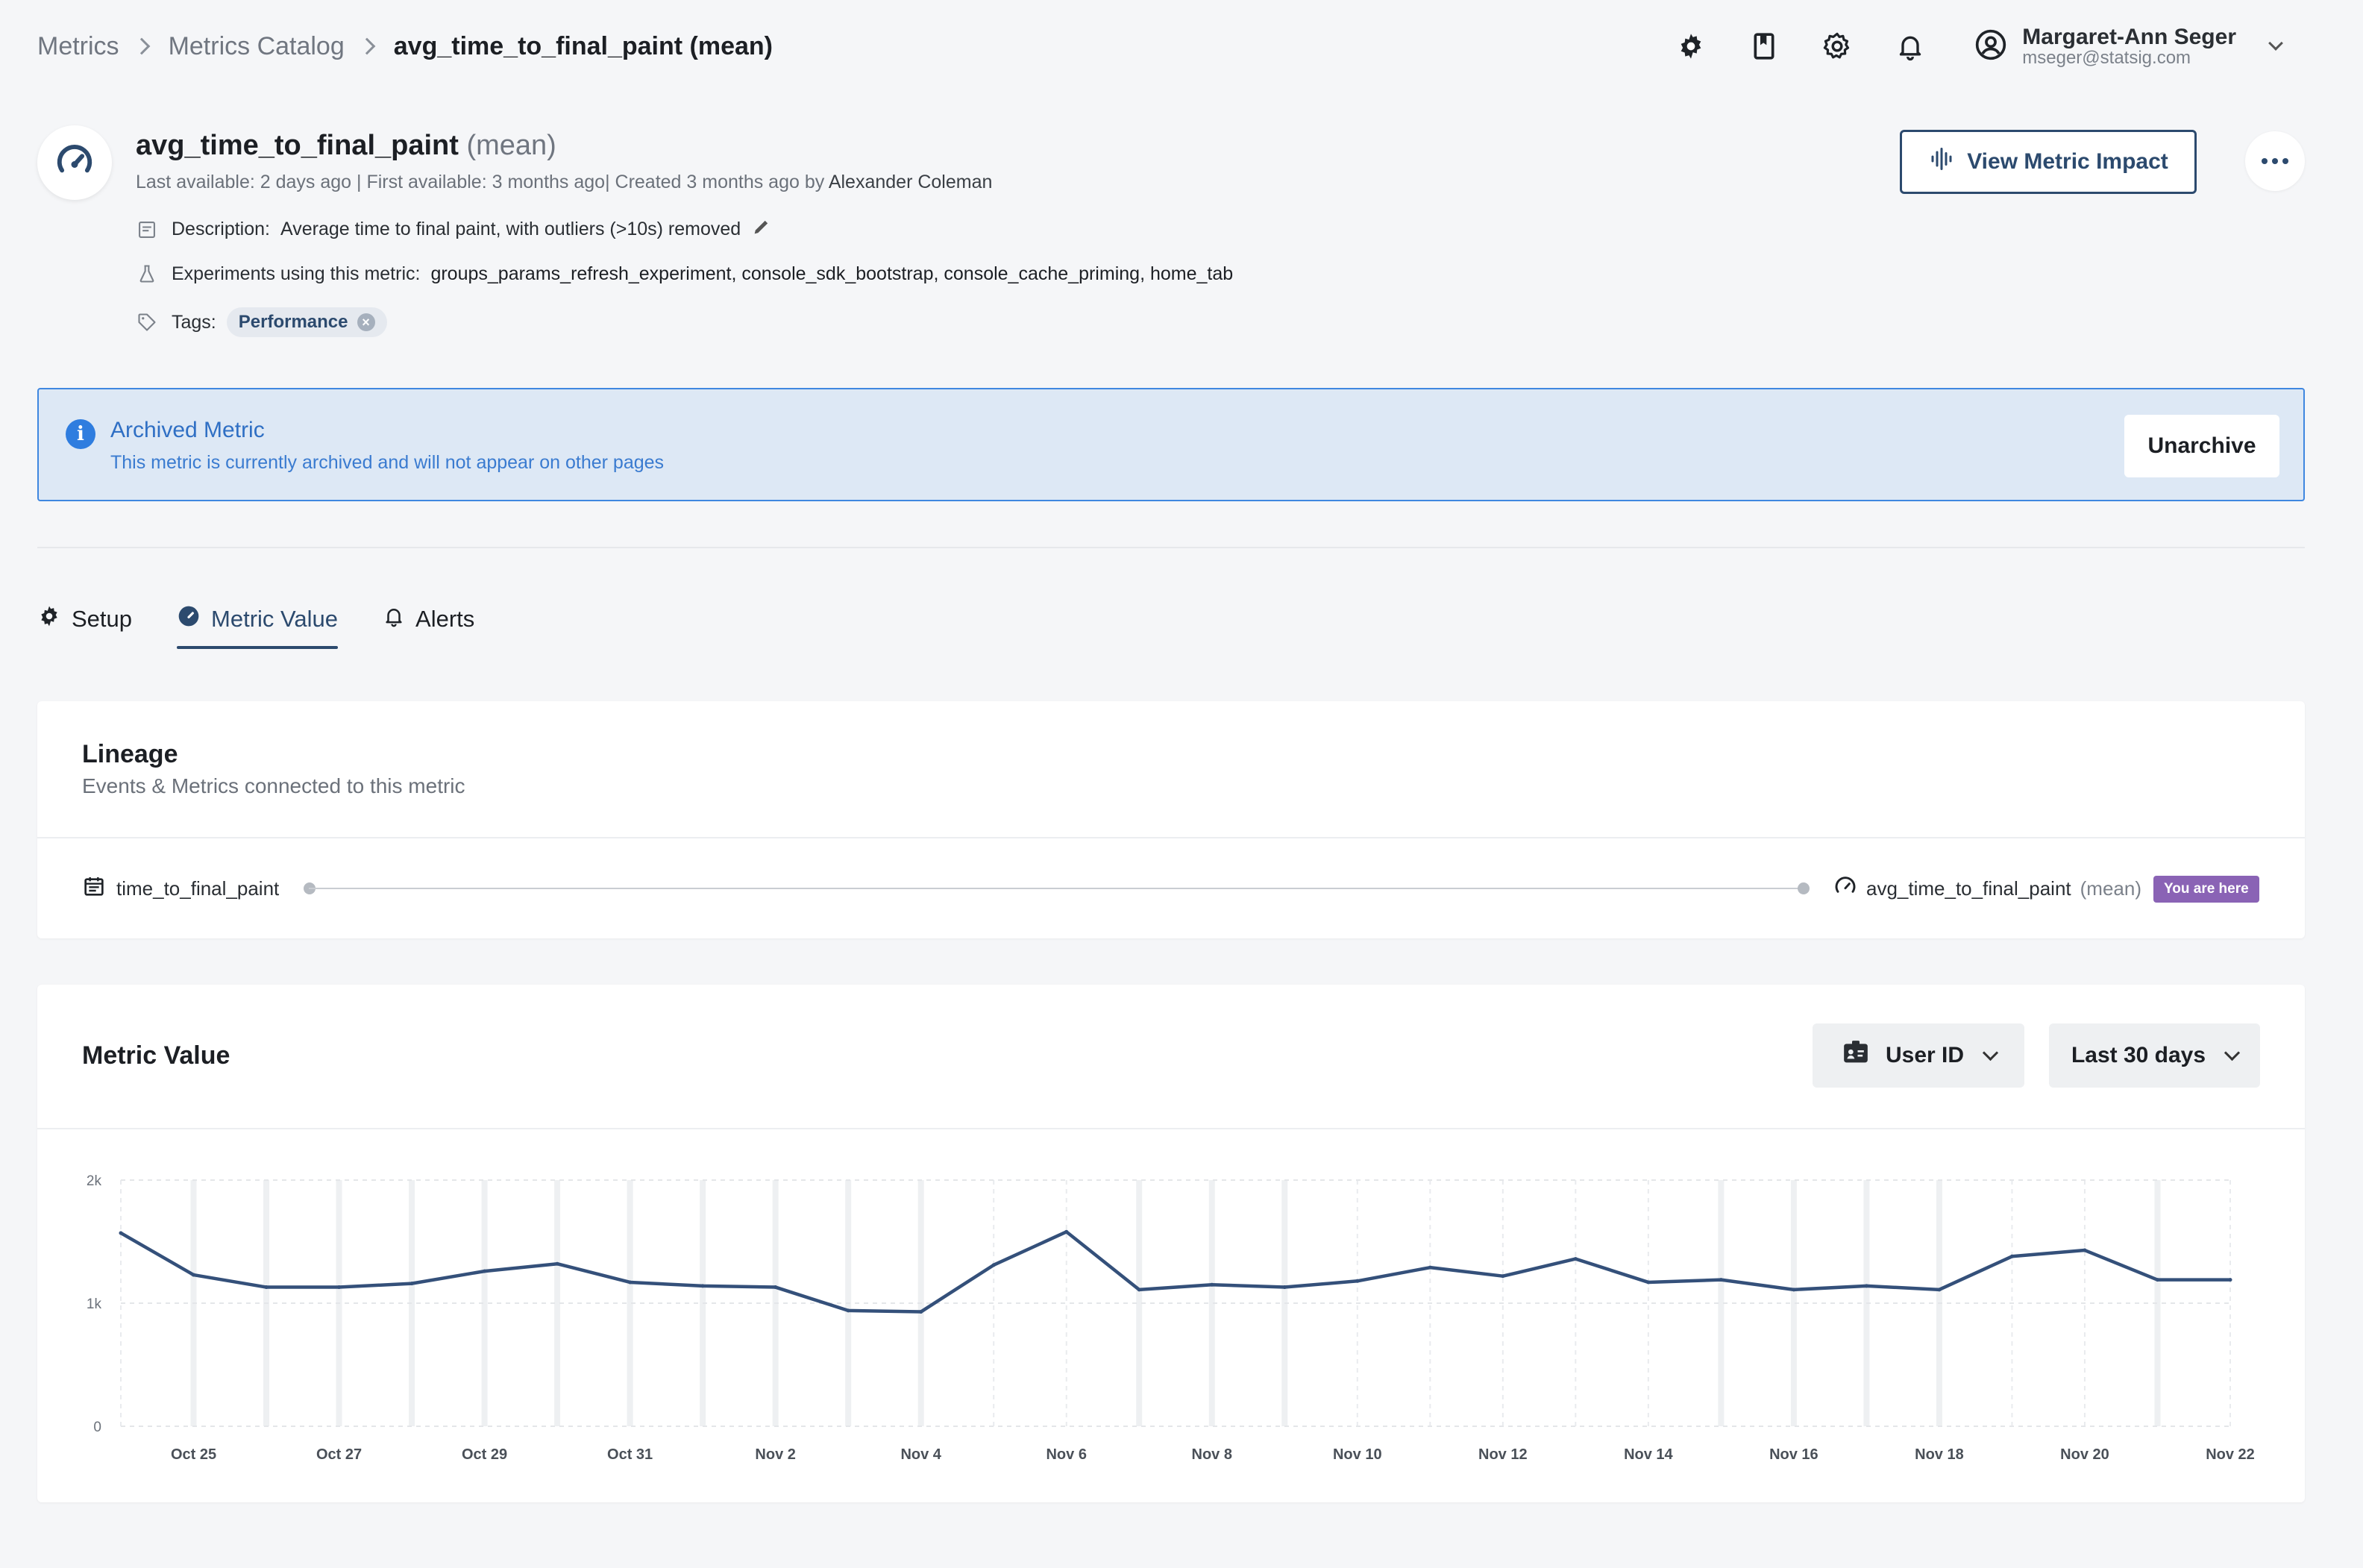 This screenshot has height=1568, width=2363. What do you see at coordinates (1691, 46) in the screenshot?
I see `gear-cog-icon` at bounding box center [1691, 46].